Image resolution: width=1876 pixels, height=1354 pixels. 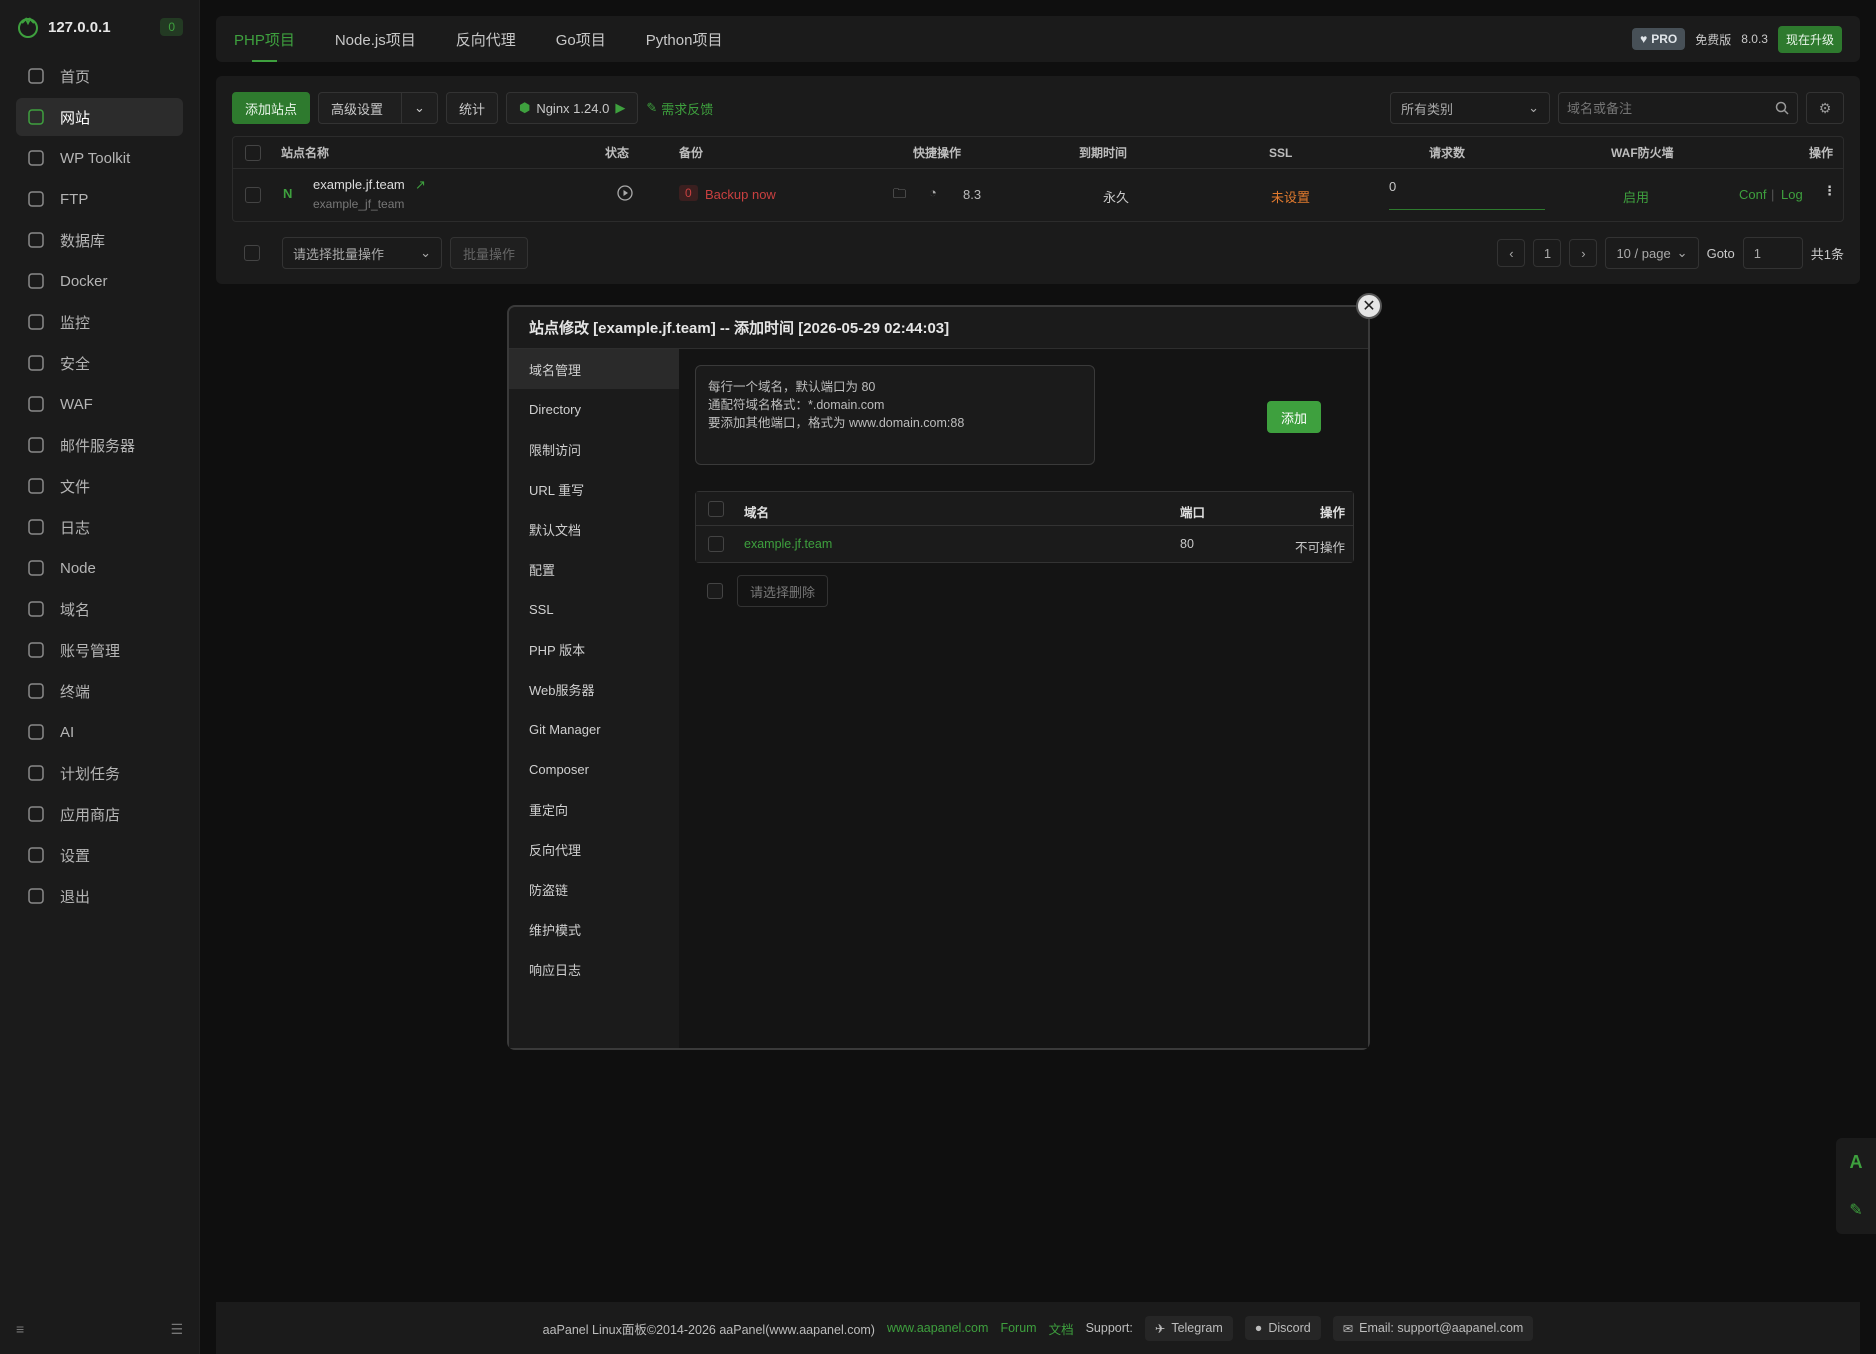 I want to click on modal-nav-item-7: PHP 版本, so click(x=594, y=649).